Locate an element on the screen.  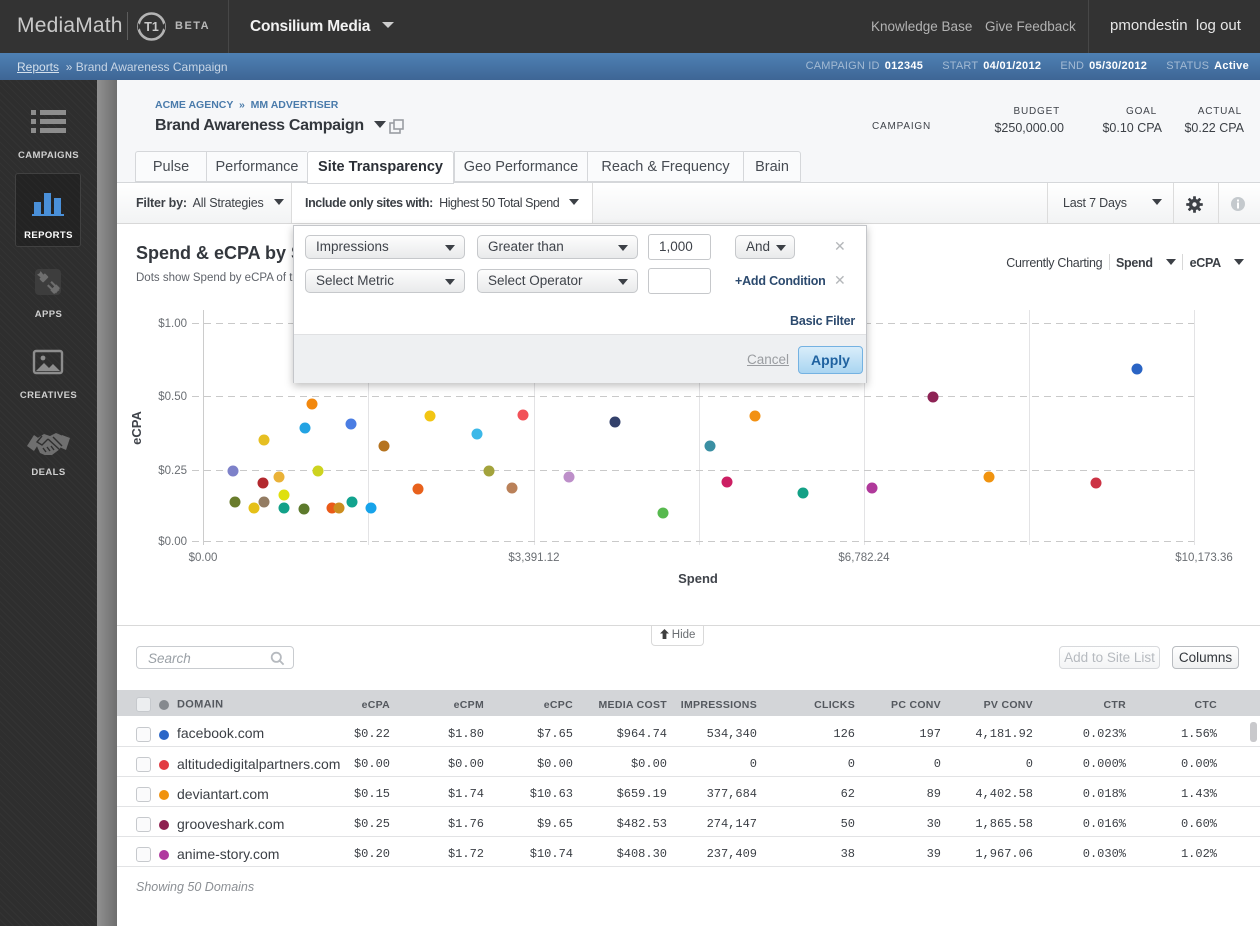
svg-text: T1 is located at coordinates (151, 27).